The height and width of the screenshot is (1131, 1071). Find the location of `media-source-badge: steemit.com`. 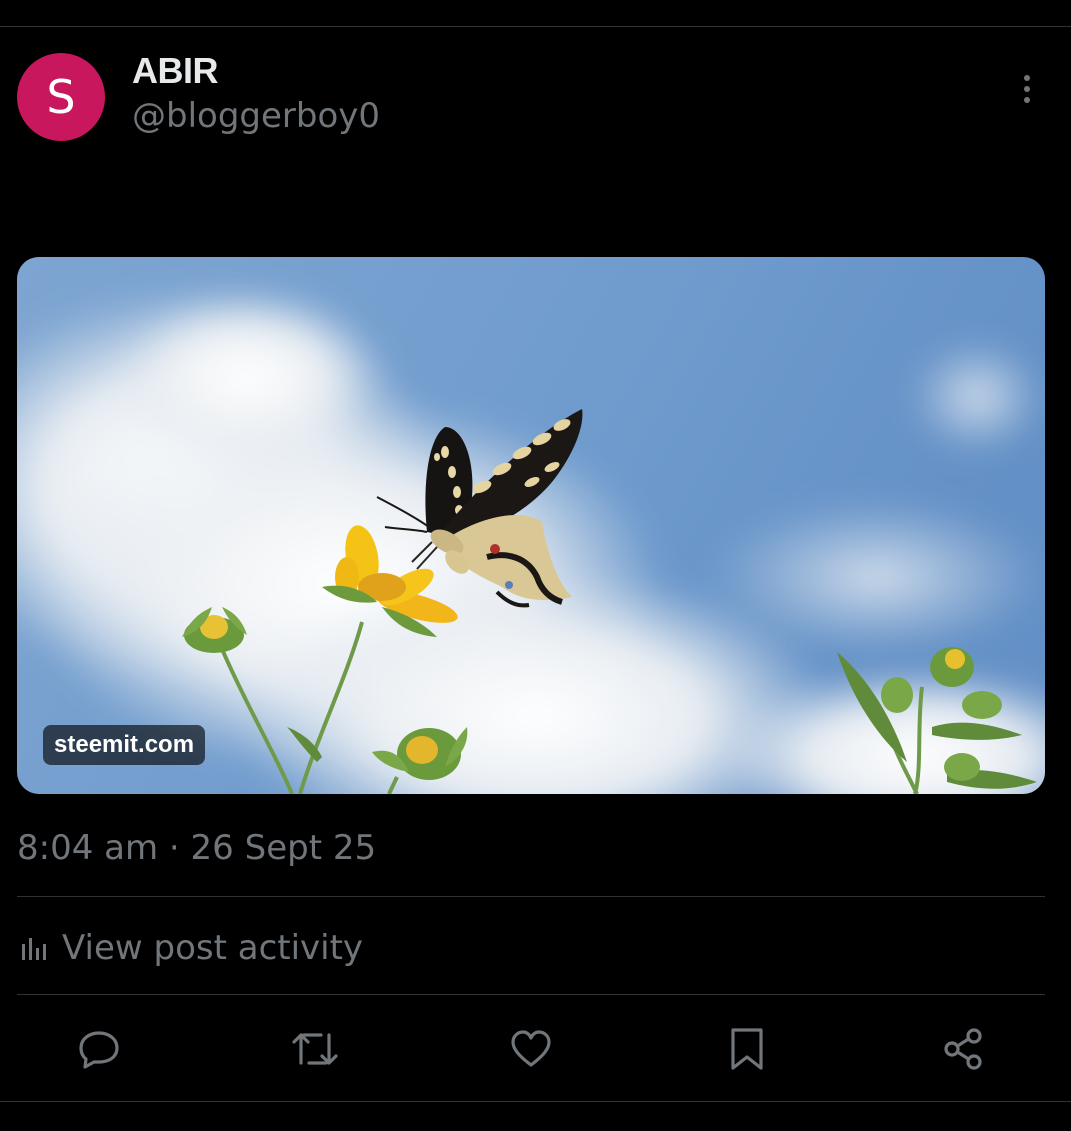

media-source-badge: steemit.com is located at coordinates (124, 745).